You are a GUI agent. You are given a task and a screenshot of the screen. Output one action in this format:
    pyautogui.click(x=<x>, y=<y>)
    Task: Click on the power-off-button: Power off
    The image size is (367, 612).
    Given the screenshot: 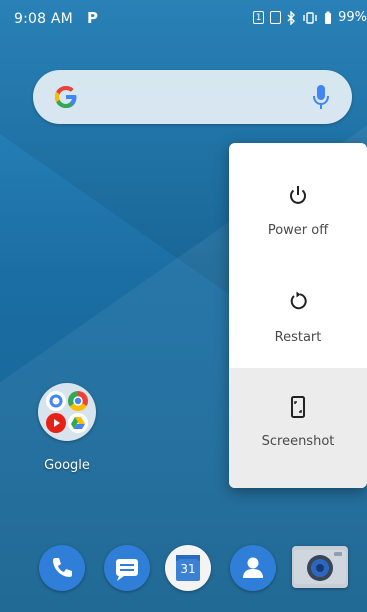 What is the action you would take?
    pyautogui.click(x=298, y=197)
    